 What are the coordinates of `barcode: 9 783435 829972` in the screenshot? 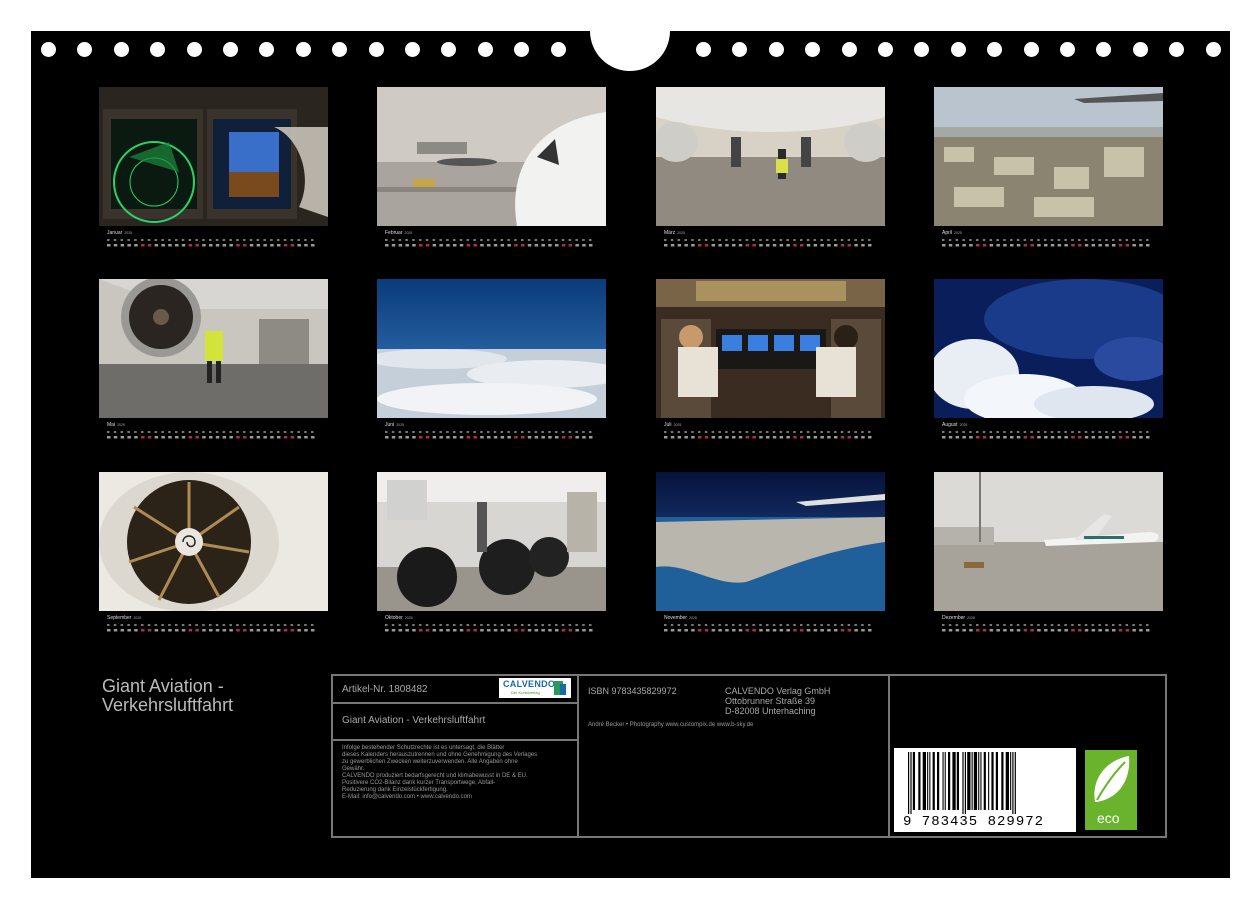 It's located at (985, 790).